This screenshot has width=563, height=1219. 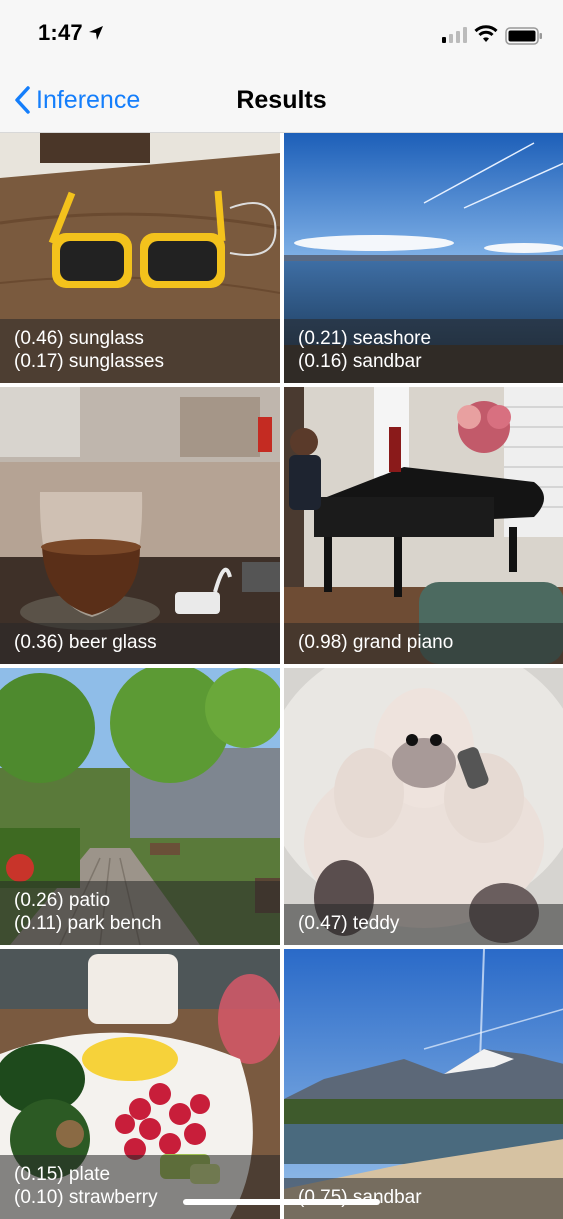 What do you see at coordinates (360, 361) in the screenshot?
I see `prediction-label: (0.16) sandbar` at bounding box center [360, 361].